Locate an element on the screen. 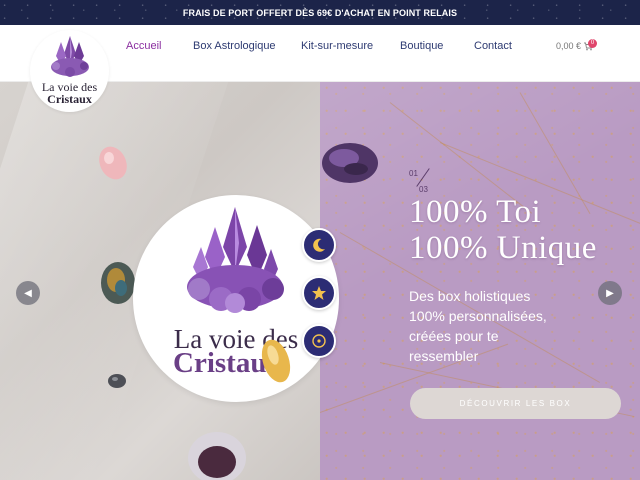 This screenshot has height=480, width=640. star-icon is located at coordinates (319, 293).